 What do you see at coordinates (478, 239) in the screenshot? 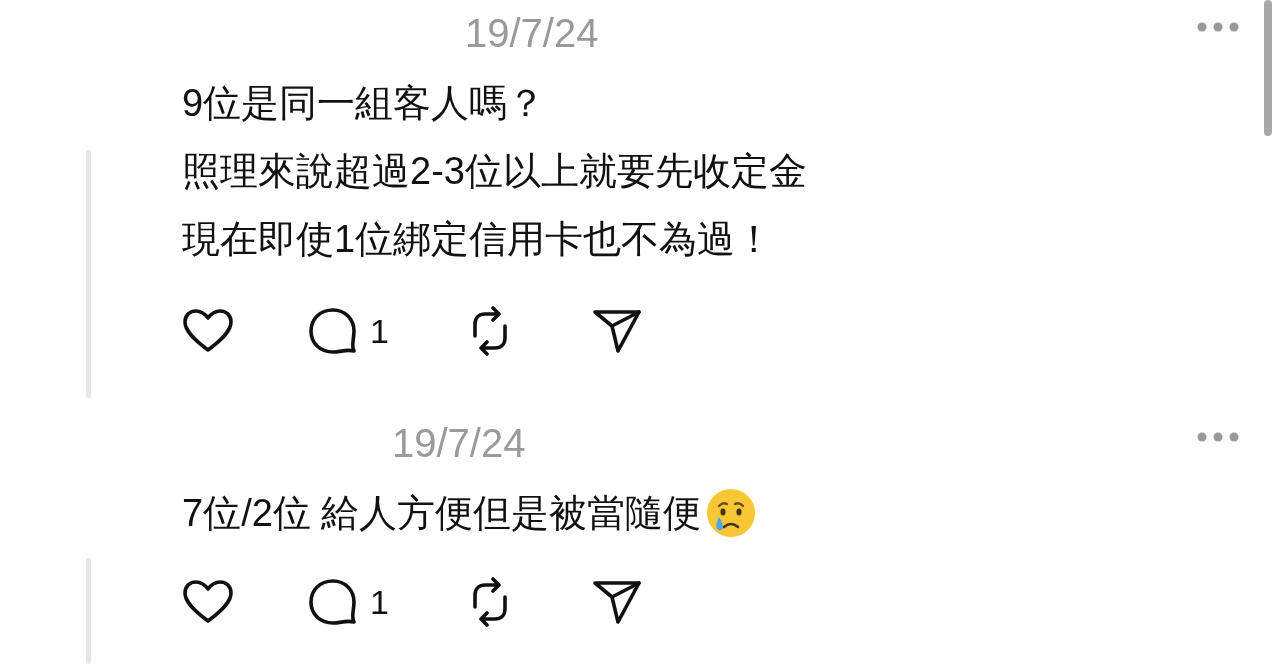
I see `post-text: 現在即使1位綁定信用卡也不為過！` at bounding box center [478, 239].